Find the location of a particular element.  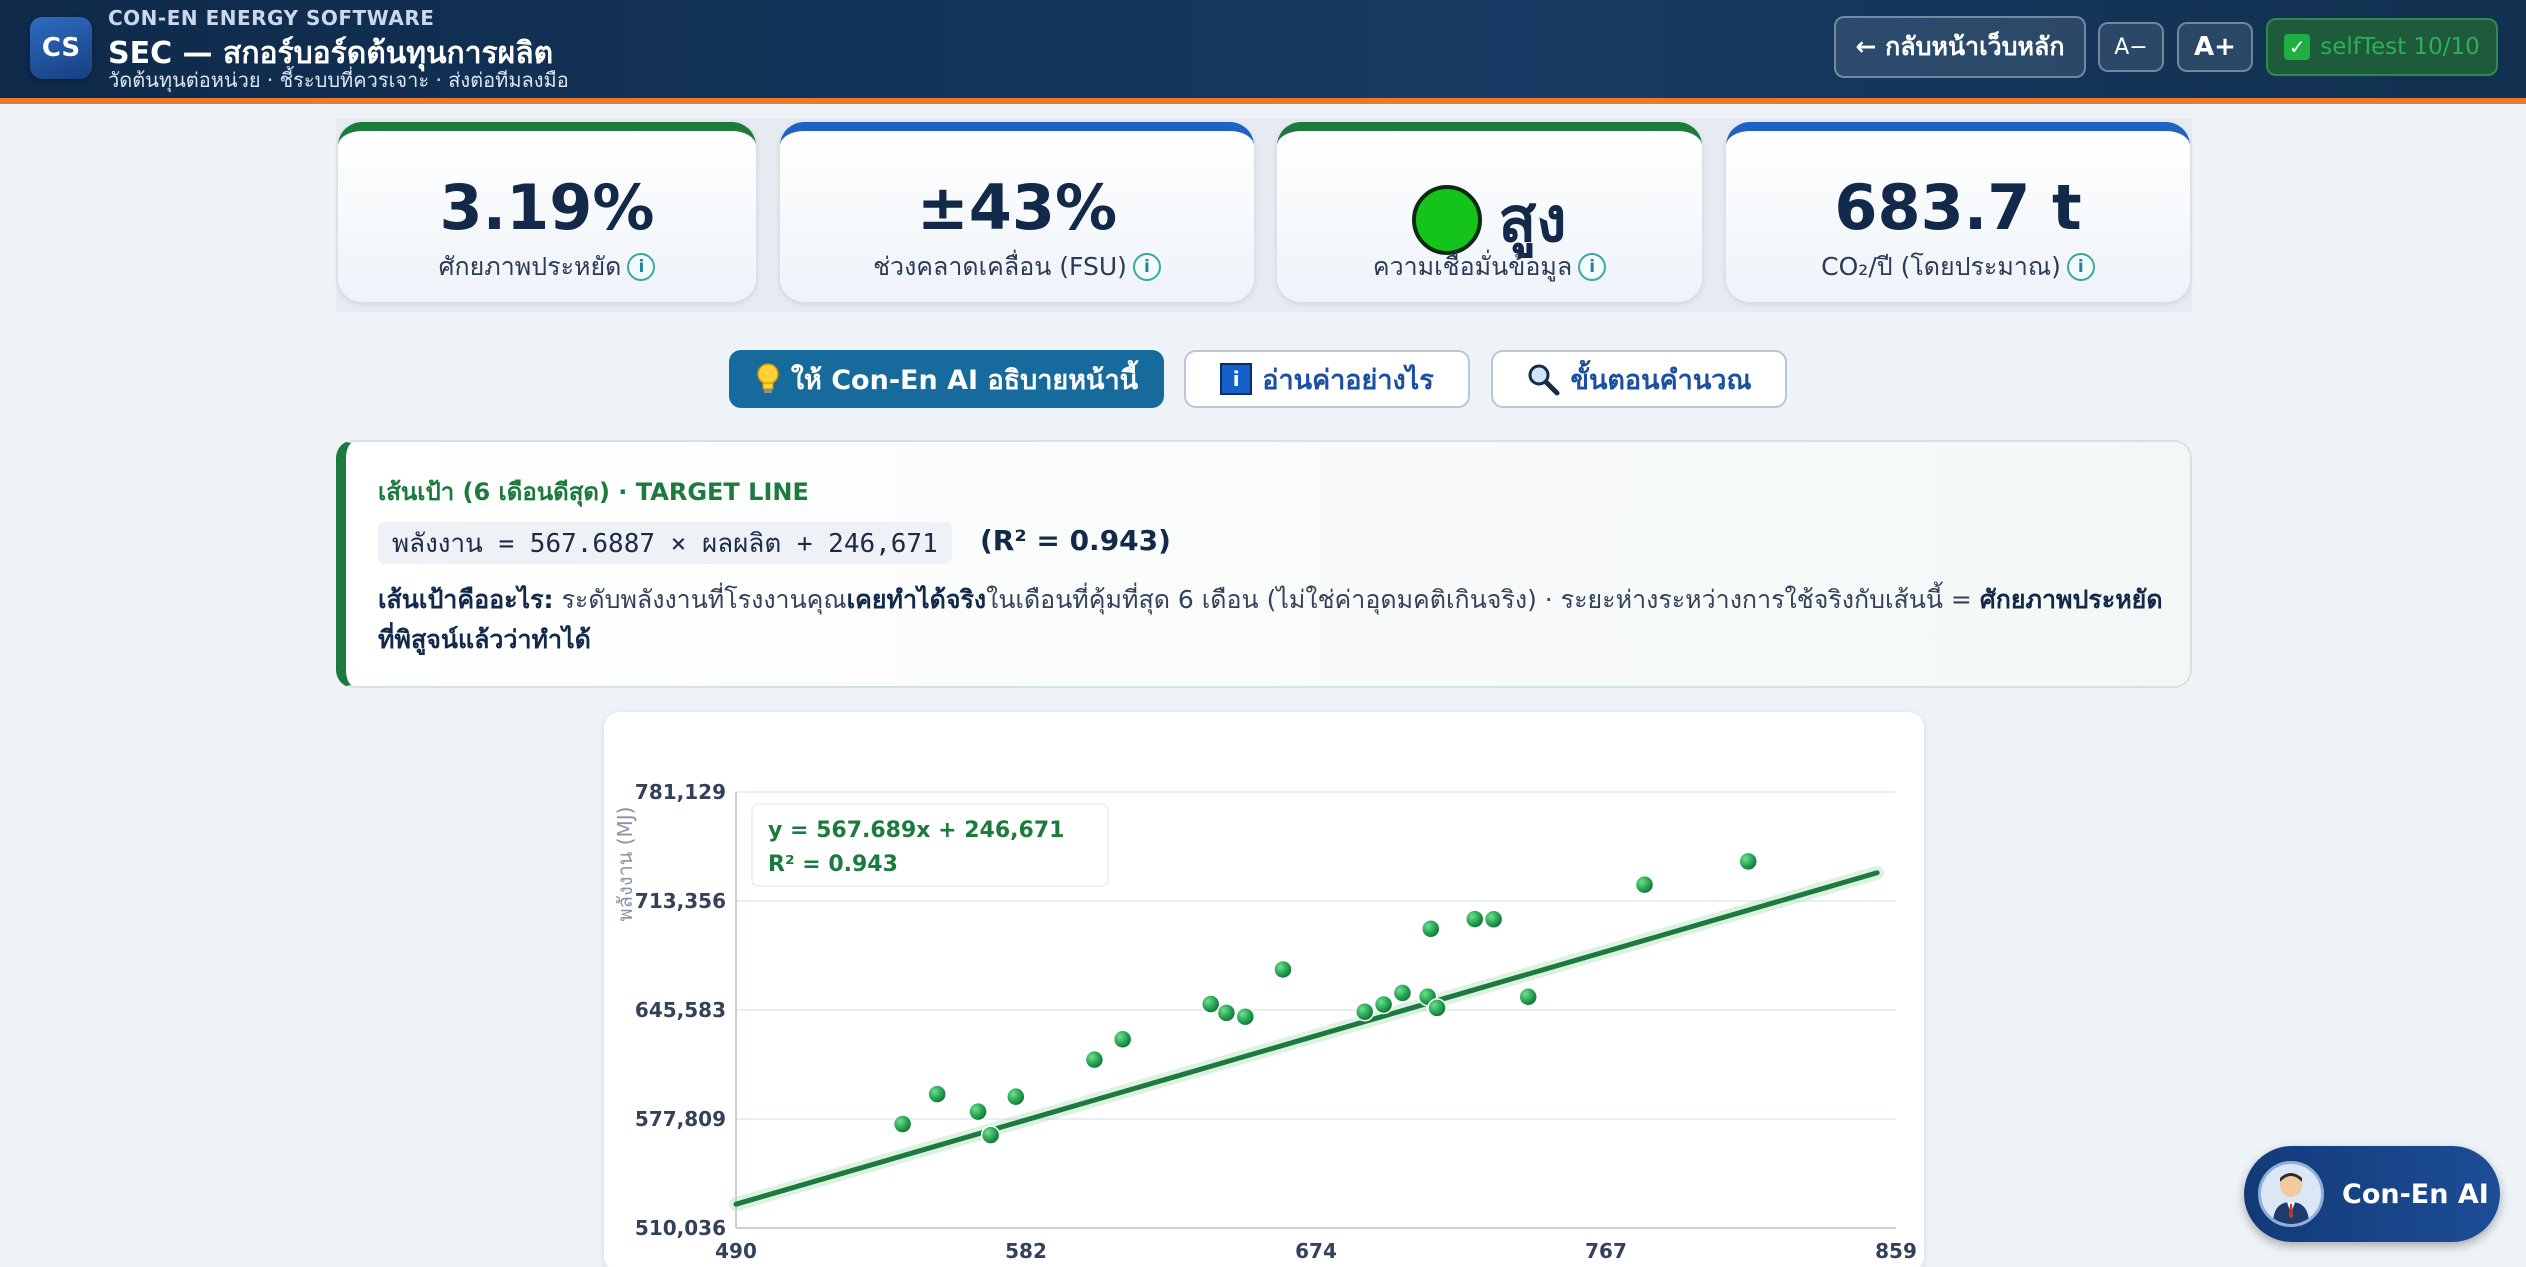

desc-text-1: ระดับพลังงานที่โรงงานคุณ is located at coordinates (700, 599).